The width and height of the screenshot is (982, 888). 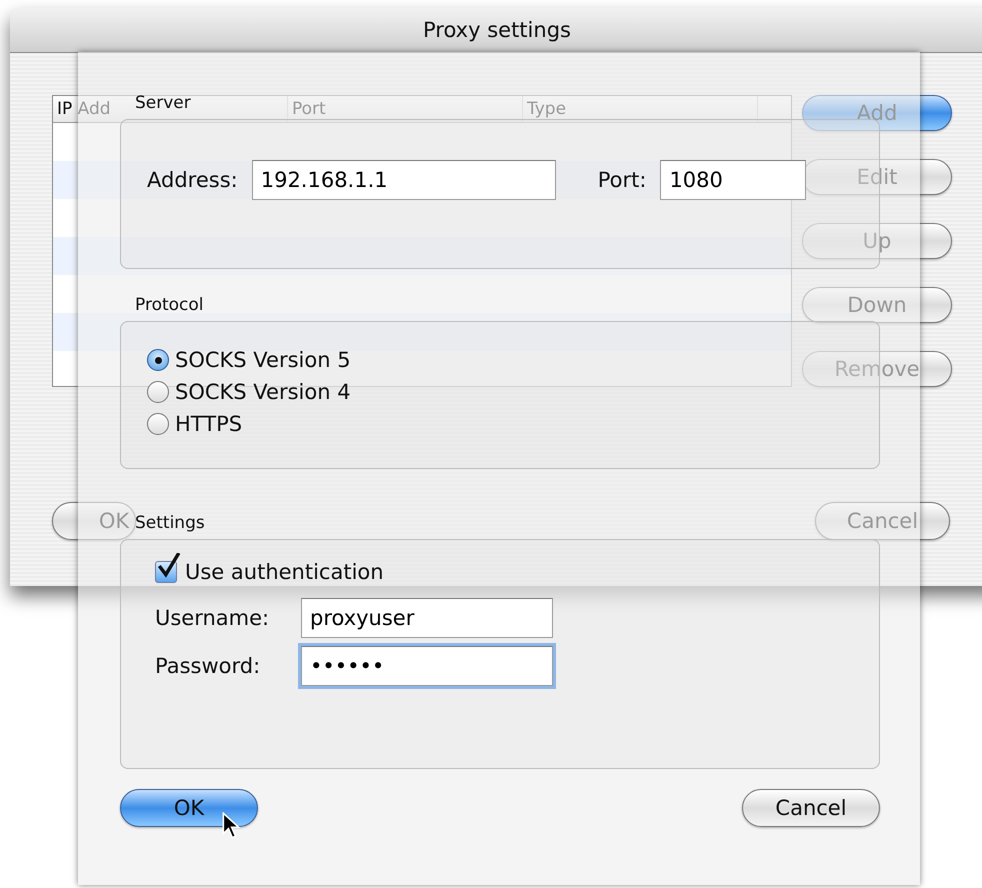 What do you see at coordinates (877, 305) in the screenshot?
I see `side-button: Down` at bounding box center [877, 305].